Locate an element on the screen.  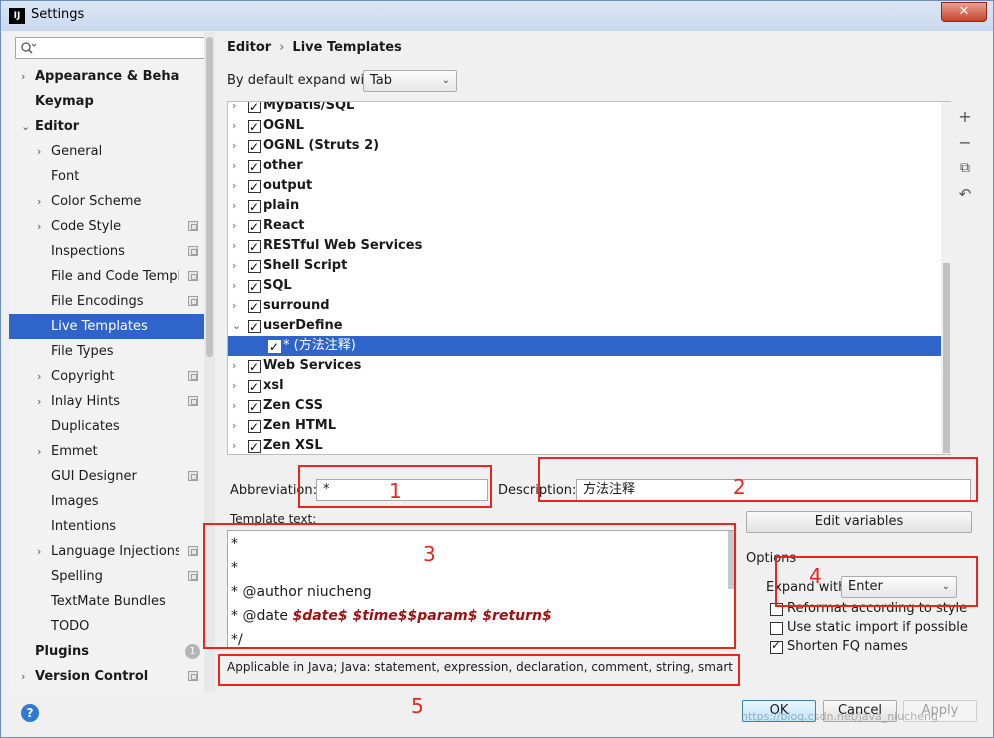
close-button: ✕ is located at coordinates (964, 12).